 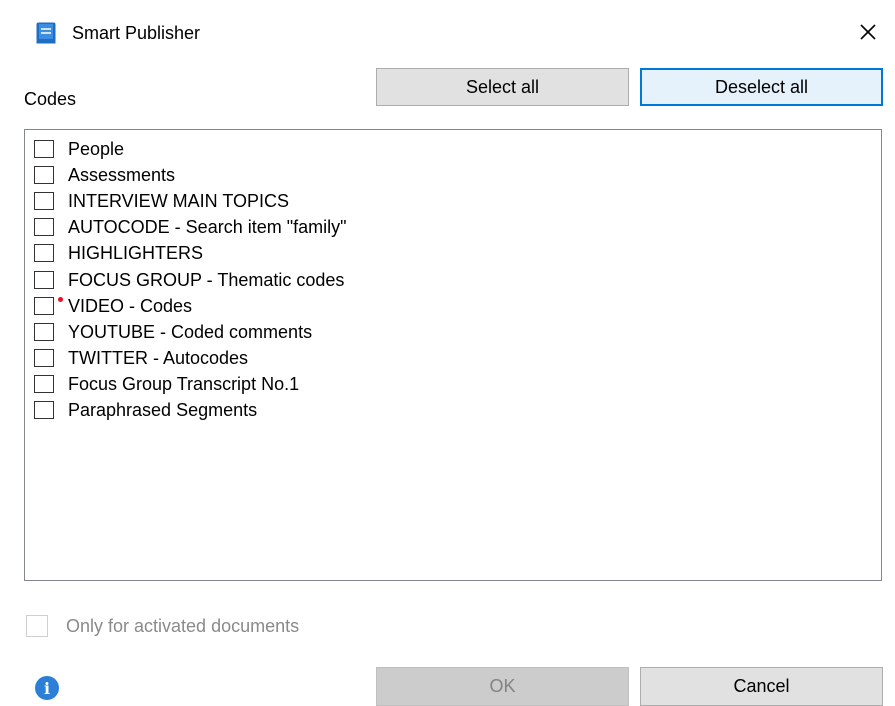 What do you see at coordinates (179, 201) in the screenshot?
I see `code-label: INTERVIEW MAIN TOPICS` at bounding box center [179, 201].